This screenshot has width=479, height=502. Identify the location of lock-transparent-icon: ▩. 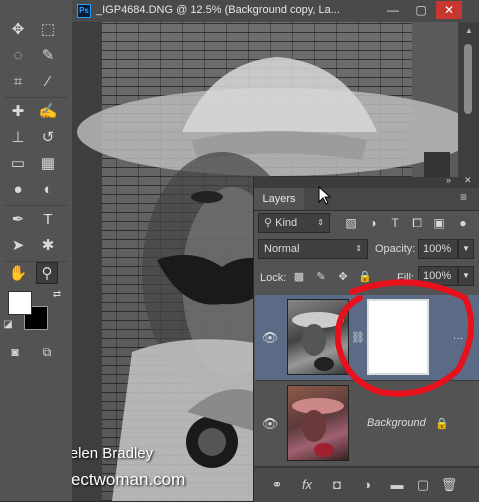
(299, 277).